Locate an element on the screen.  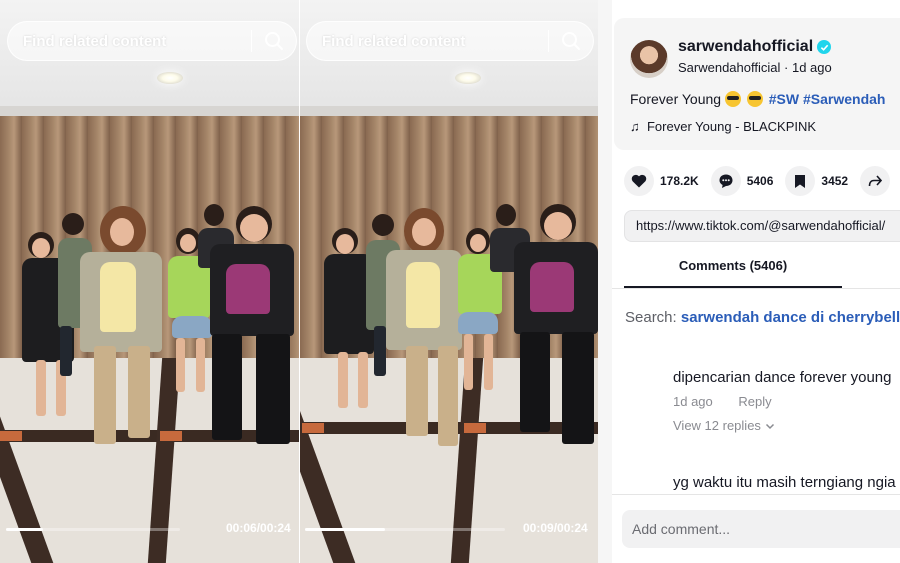
verified-icon is located at coordinates (824, 47).